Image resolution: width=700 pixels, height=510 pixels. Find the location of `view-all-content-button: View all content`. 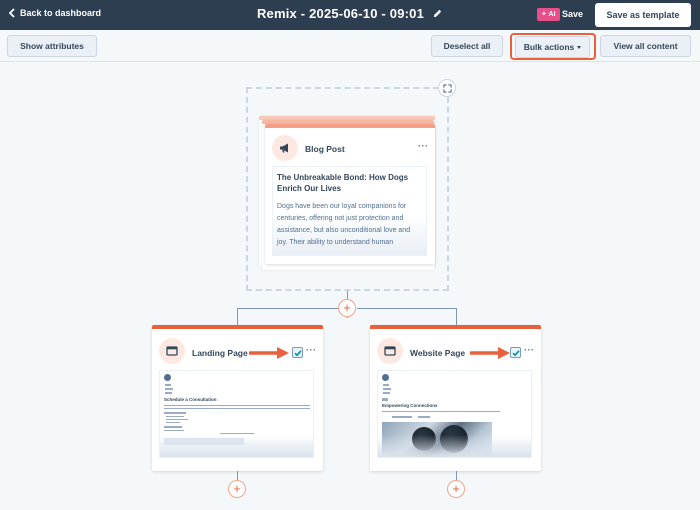

view-all-content-button: View all content is located at coordinates (645, 46).